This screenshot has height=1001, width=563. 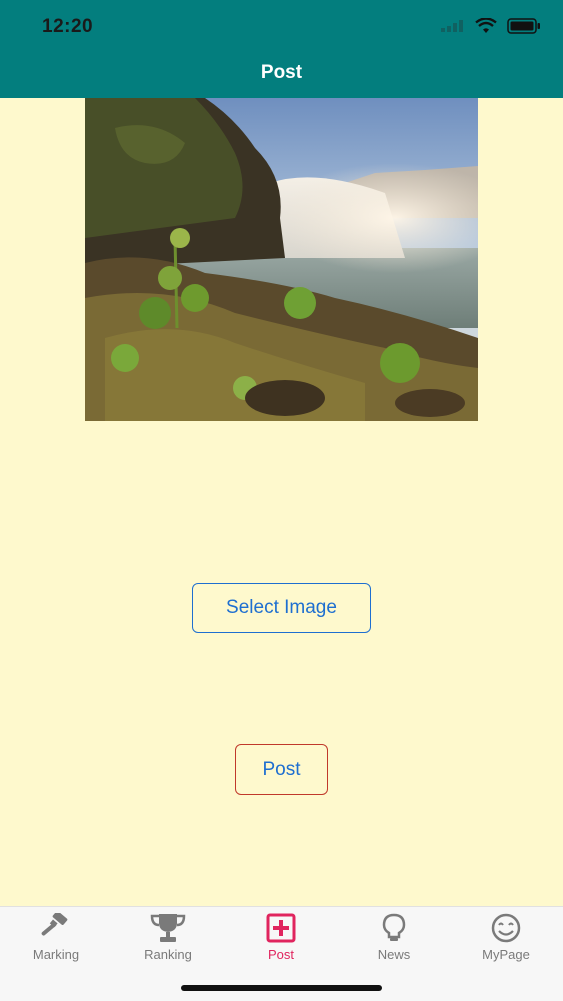 I want to click on plus-square-icon, so click(x=281, y=928).